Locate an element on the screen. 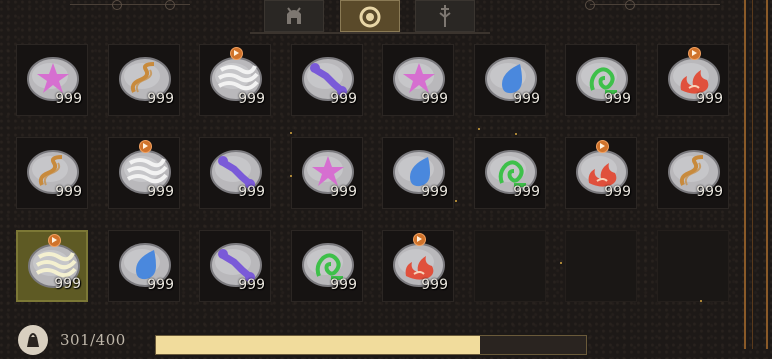 This screenshot has width=772, height=359. helmet-tab is located at coordinates (294, 16).